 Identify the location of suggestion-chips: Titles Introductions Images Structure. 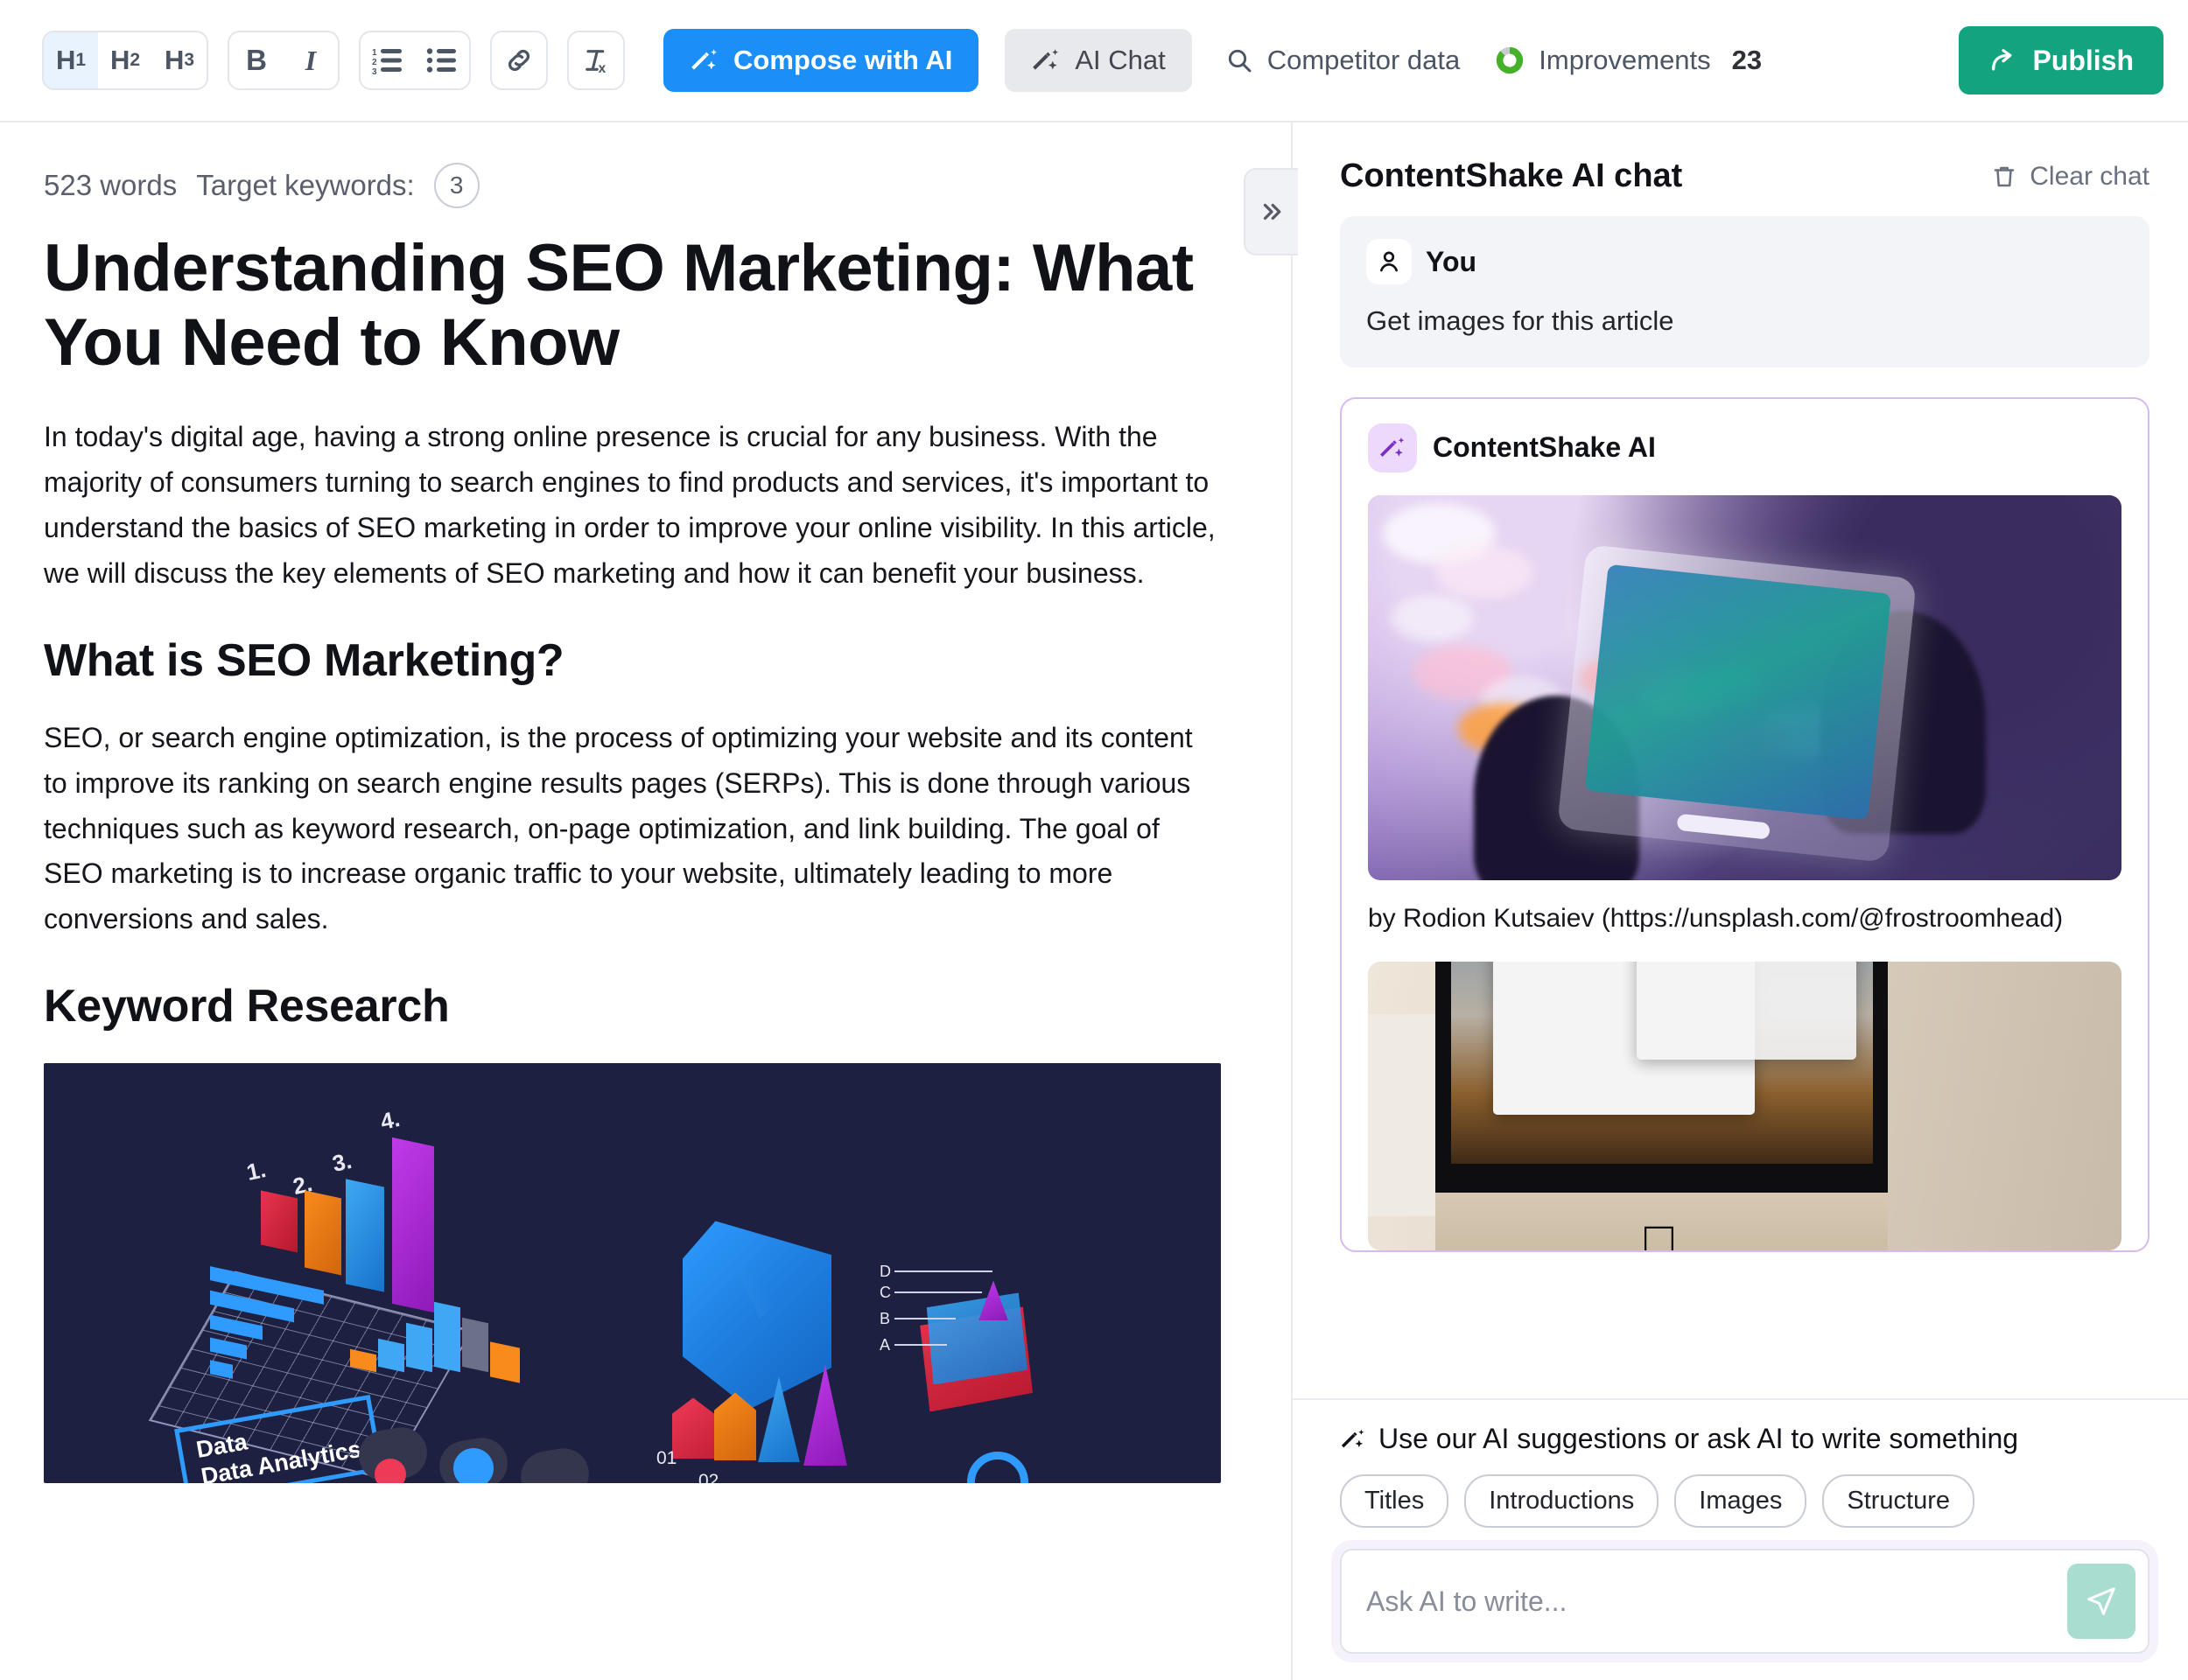
(1744, 1501).